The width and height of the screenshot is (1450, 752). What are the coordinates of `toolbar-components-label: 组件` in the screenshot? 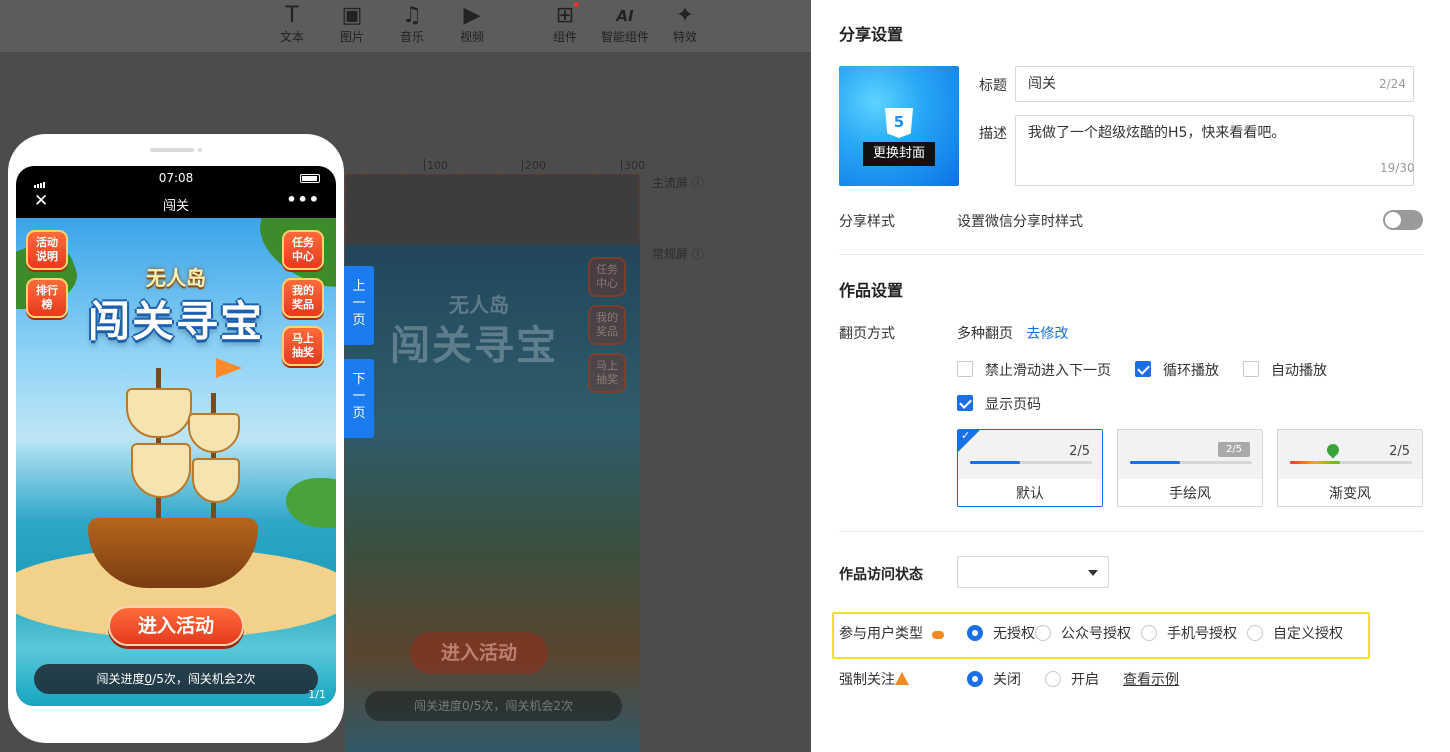 It's located at (564, 37).